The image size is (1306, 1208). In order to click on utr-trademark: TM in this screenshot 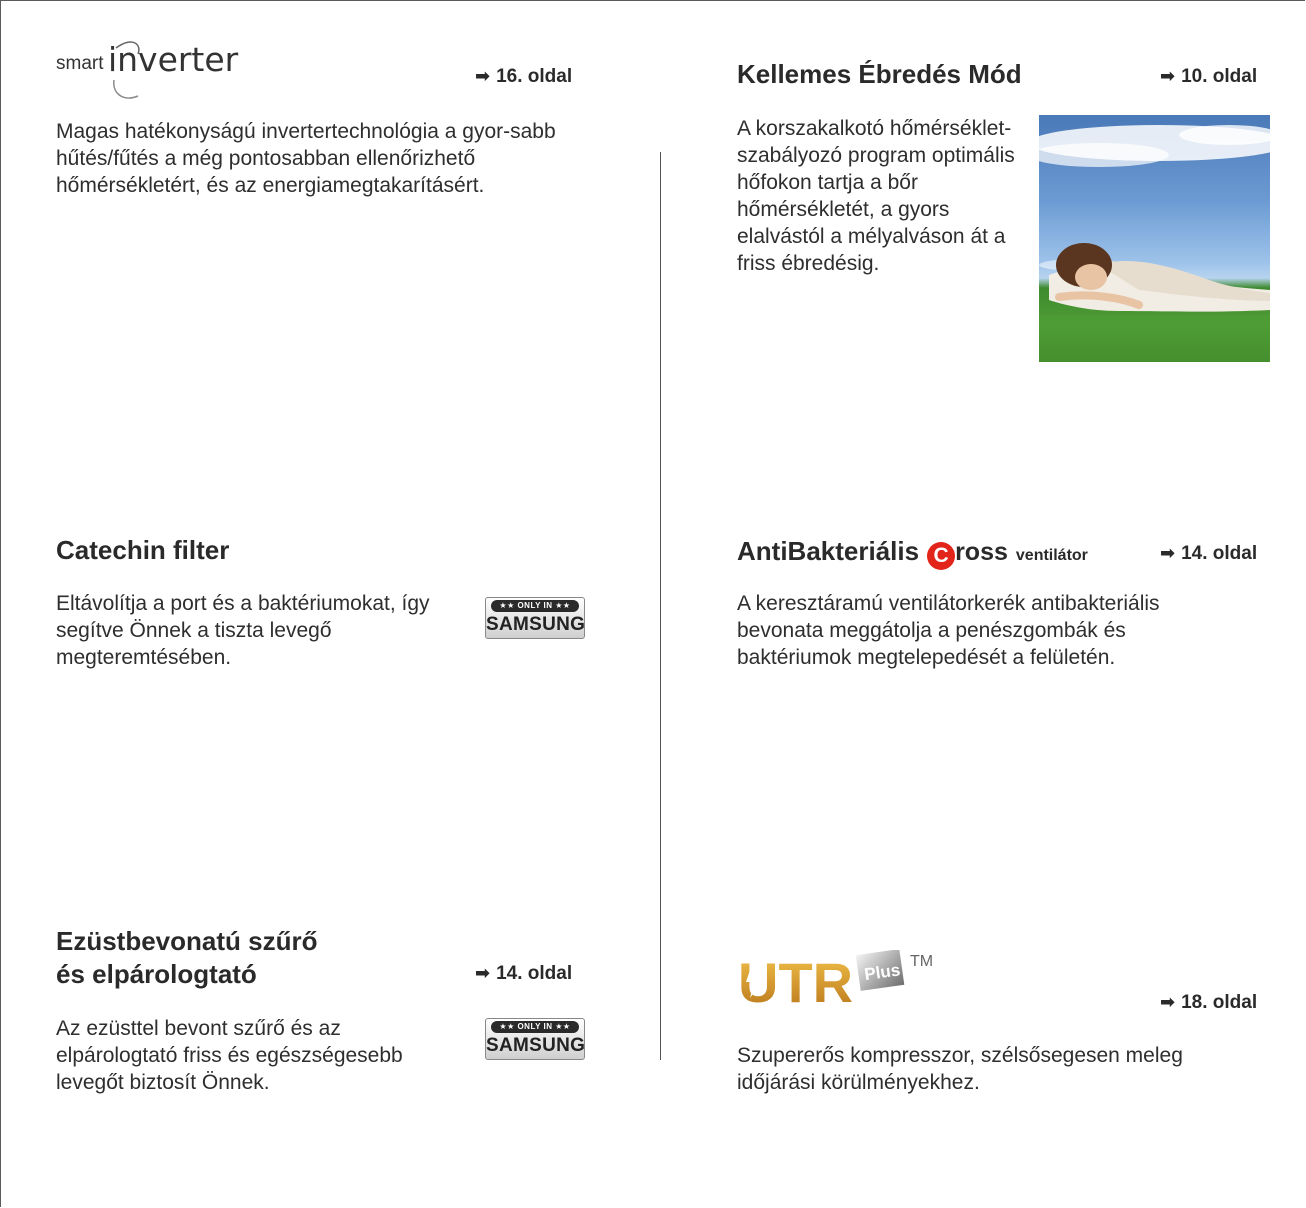, I will do `click(922, 961)`.